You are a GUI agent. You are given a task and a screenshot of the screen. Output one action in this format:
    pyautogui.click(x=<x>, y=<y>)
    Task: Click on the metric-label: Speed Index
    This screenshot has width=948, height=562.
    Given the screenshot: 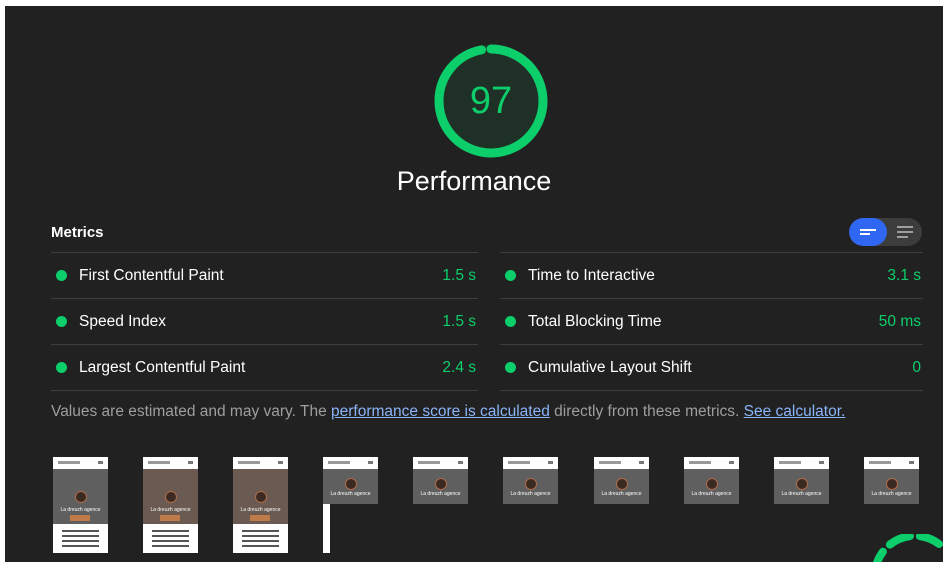 What is the action you would take?
    pyautogui.click(x=123, y=321)
    